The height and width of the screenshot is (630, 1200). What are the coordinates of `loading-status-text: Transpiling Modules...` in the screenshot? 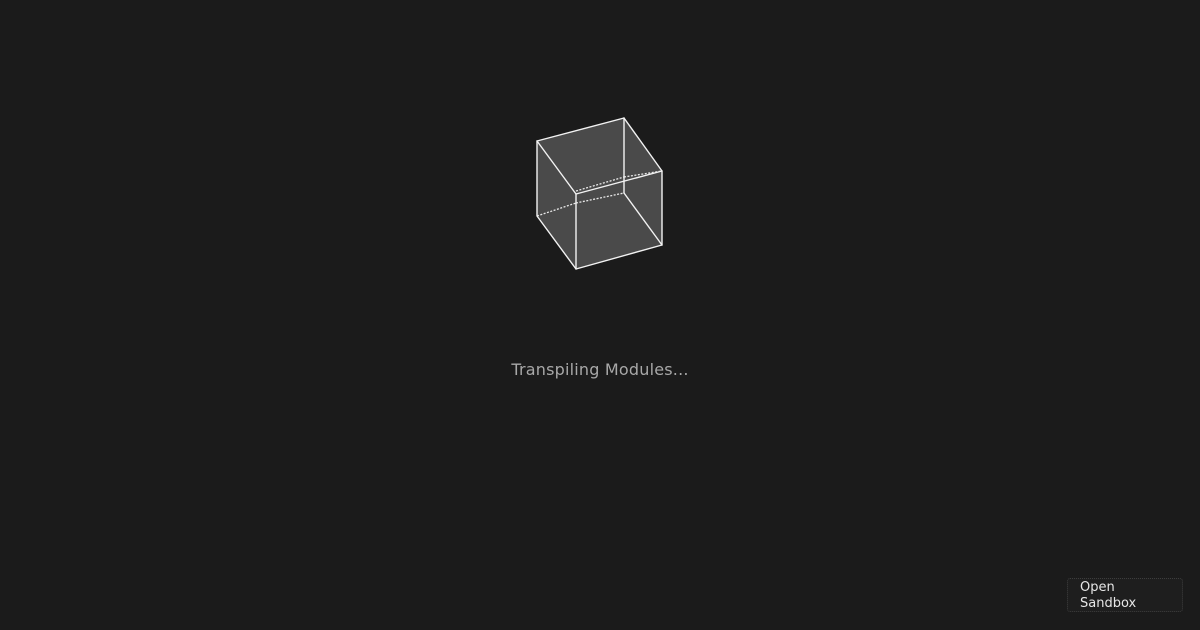 It's located at (600, 369).